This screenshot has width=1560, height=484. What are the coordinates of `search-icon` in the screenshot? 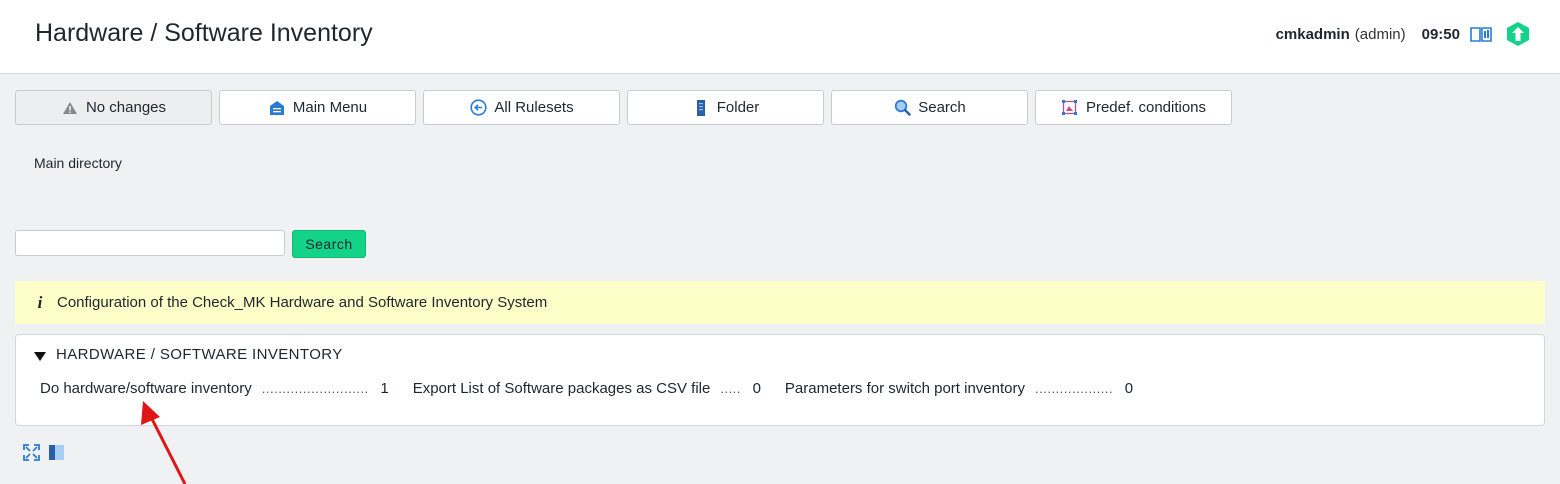 It's located at (902, 108).